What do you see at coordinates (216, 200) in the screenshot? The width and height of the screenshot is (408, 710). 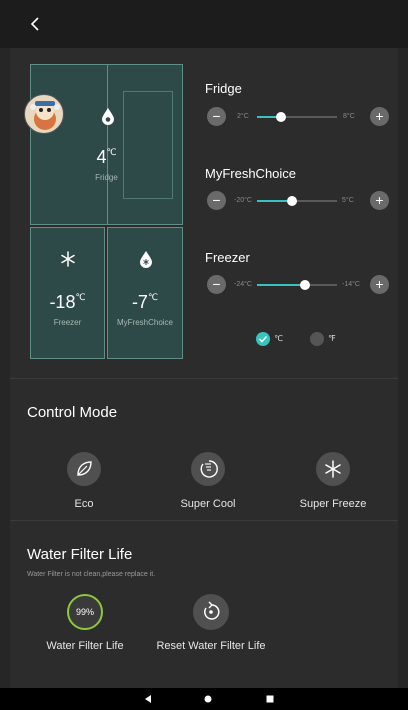 I see `myfresh-decrease-button: −` at bounding box center [216, 200].